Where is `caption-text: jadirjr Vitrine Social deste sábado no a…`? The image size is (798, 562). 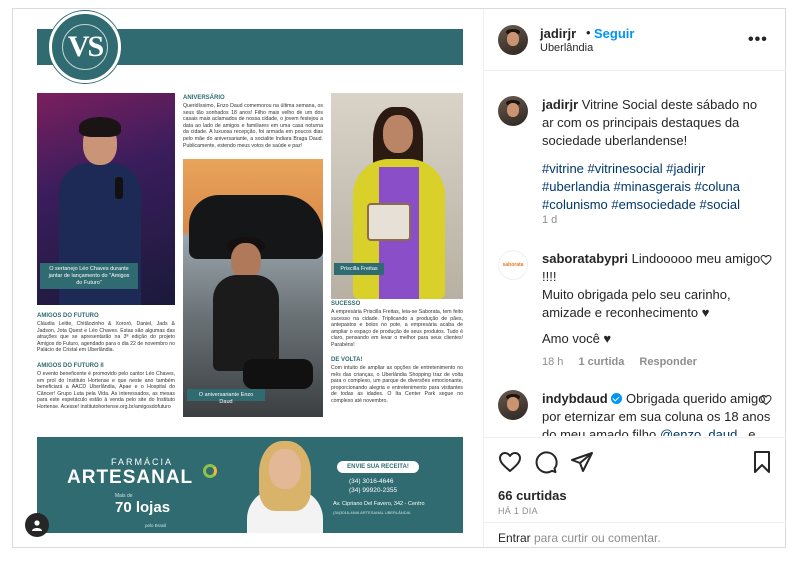 caption-text: jadirjr Vitrine Social deste sábado no a… is located at coordinates (657, 123).